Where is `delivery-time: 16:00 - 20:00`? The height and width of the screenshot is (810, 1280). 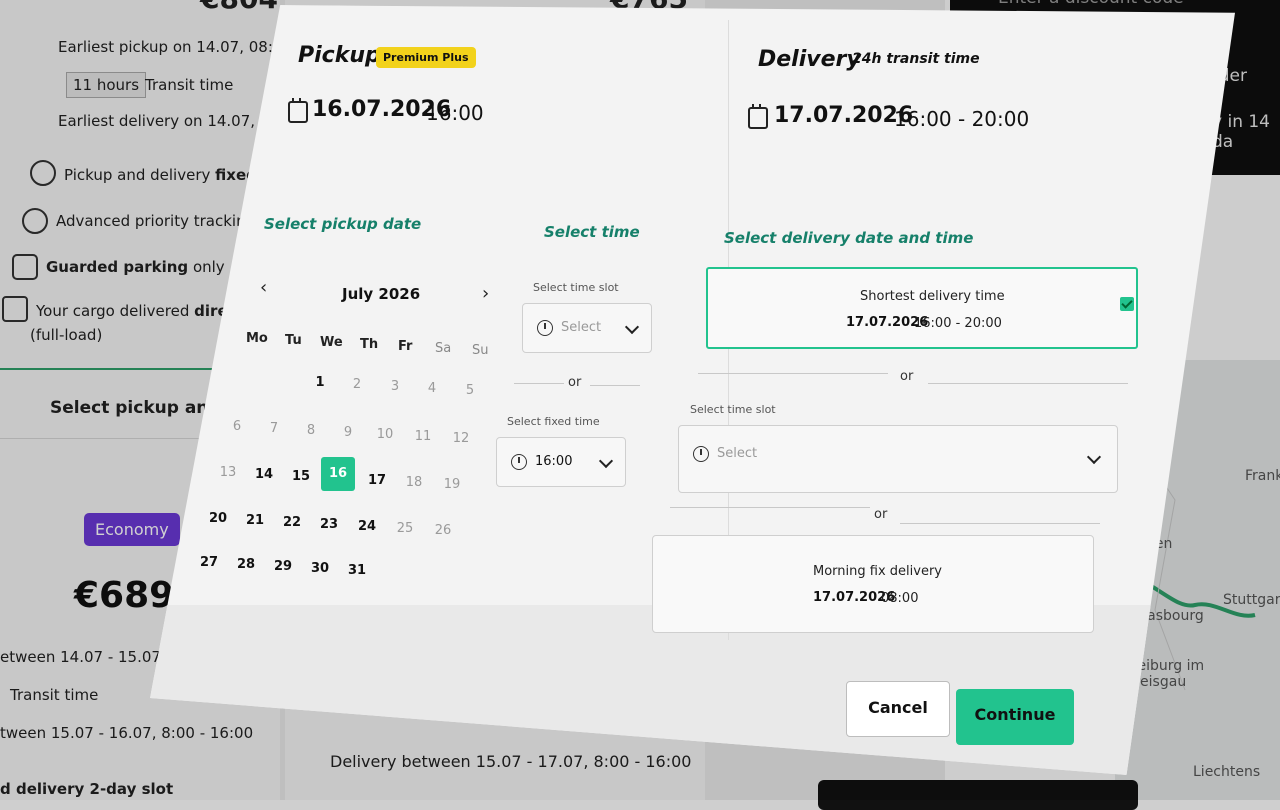 delivery-time: 16:00 - 20:00 is located at coordinates (962, 119).